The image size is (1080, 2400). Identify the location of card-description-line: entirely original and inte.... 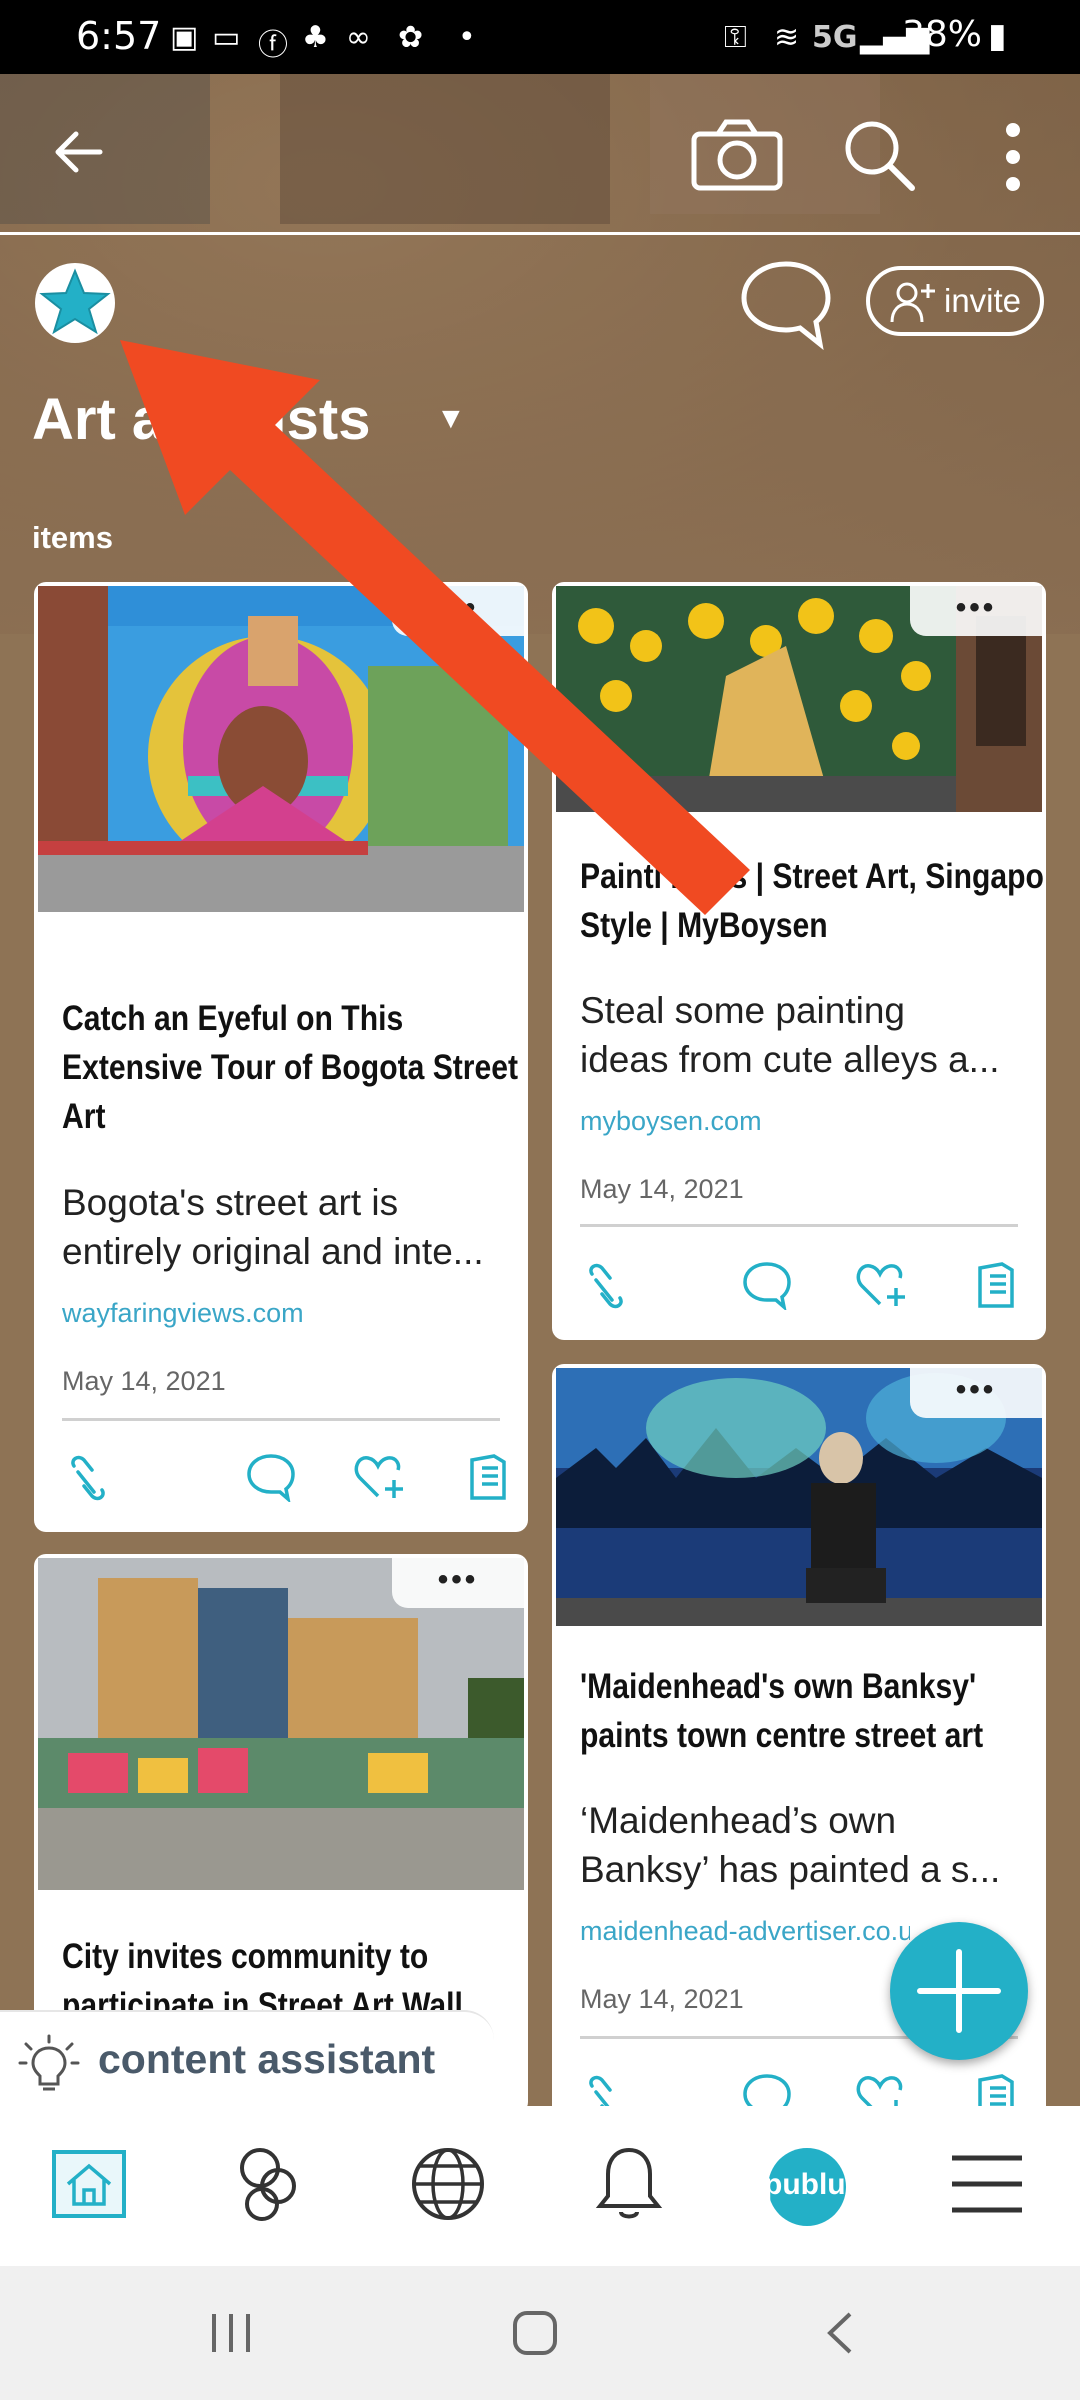
(273, 1251).